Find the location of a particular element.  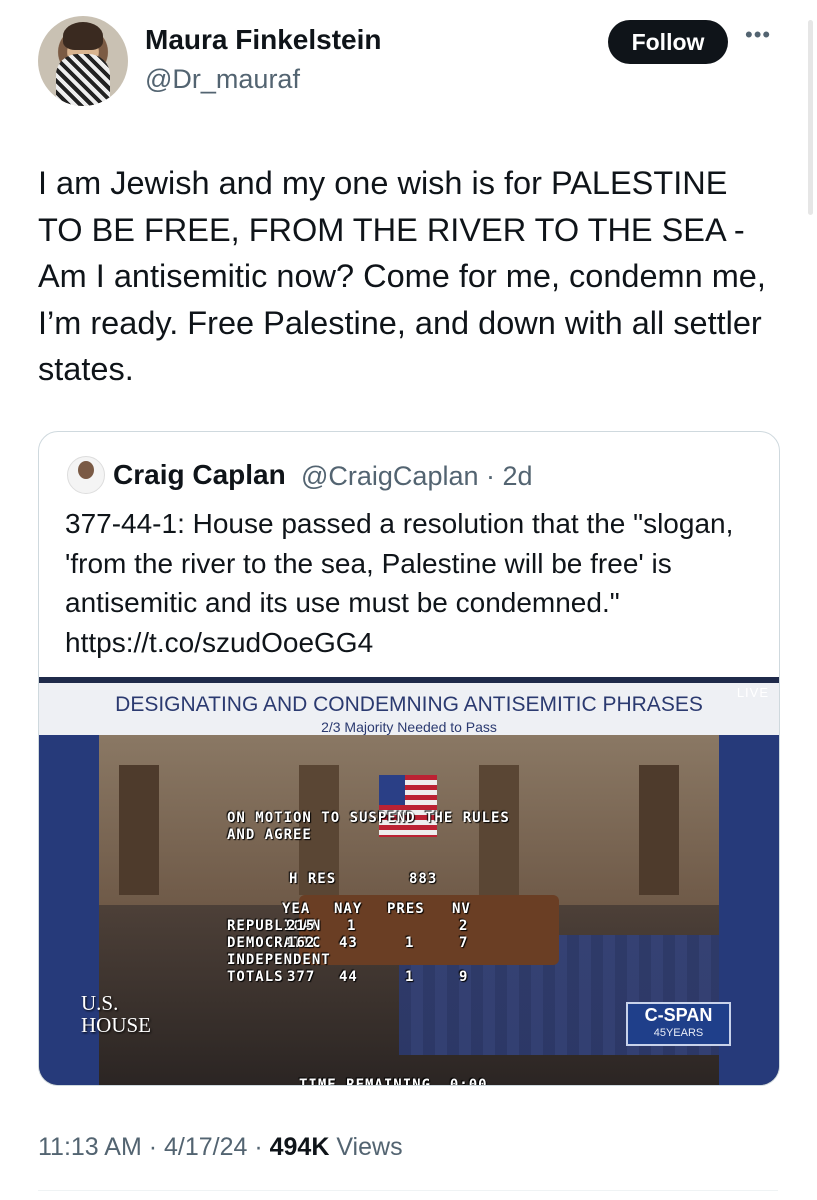

header-pres: PRES is located at coordinates (406, 909).